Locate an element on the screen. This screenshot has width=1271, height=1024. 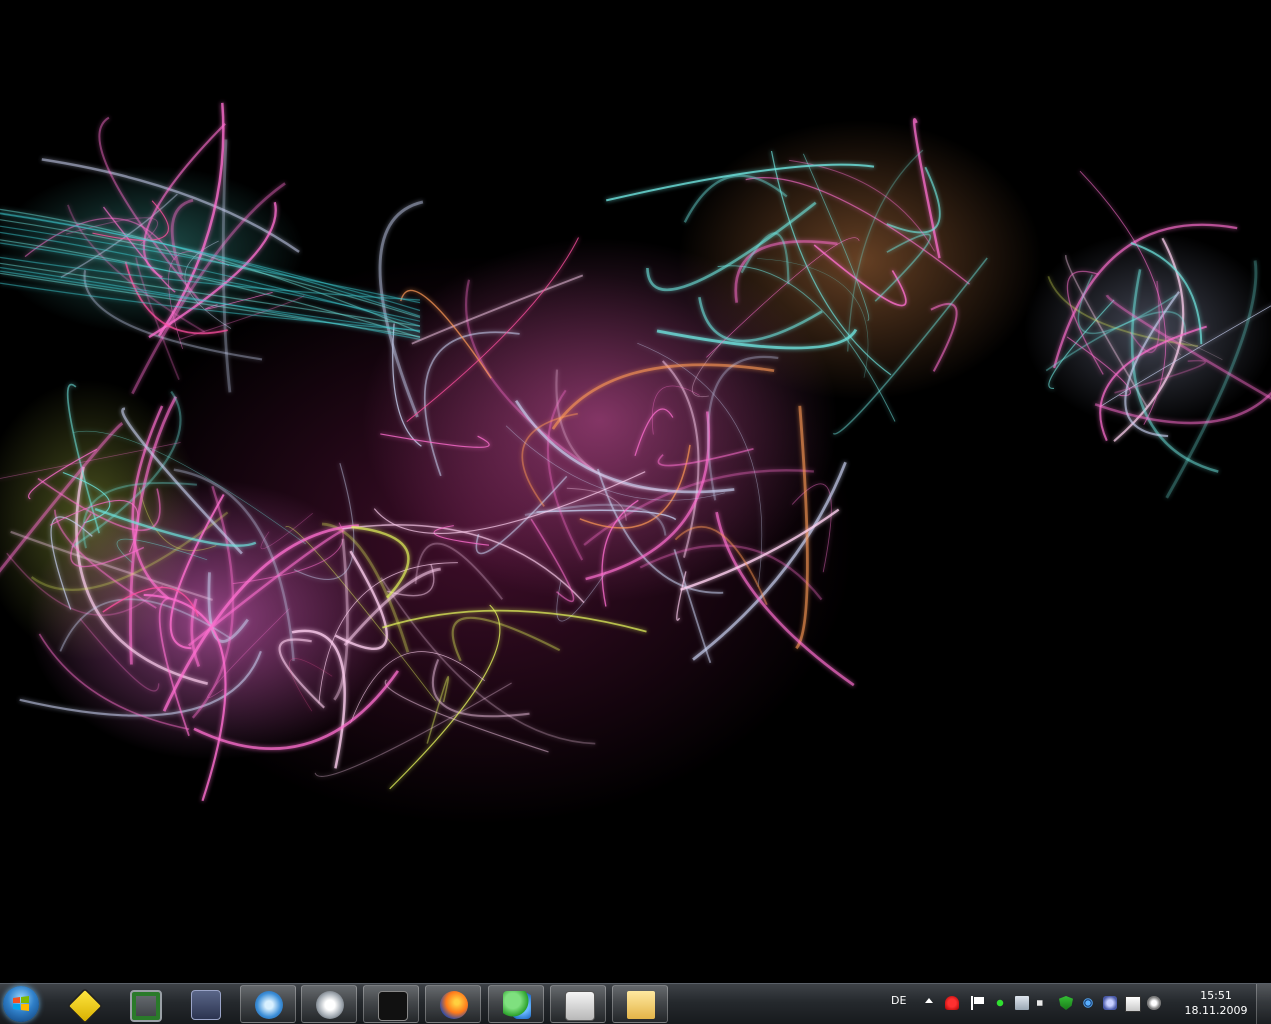
clock-date: 18.11.2009 is located at coordinates (1216, 1010).